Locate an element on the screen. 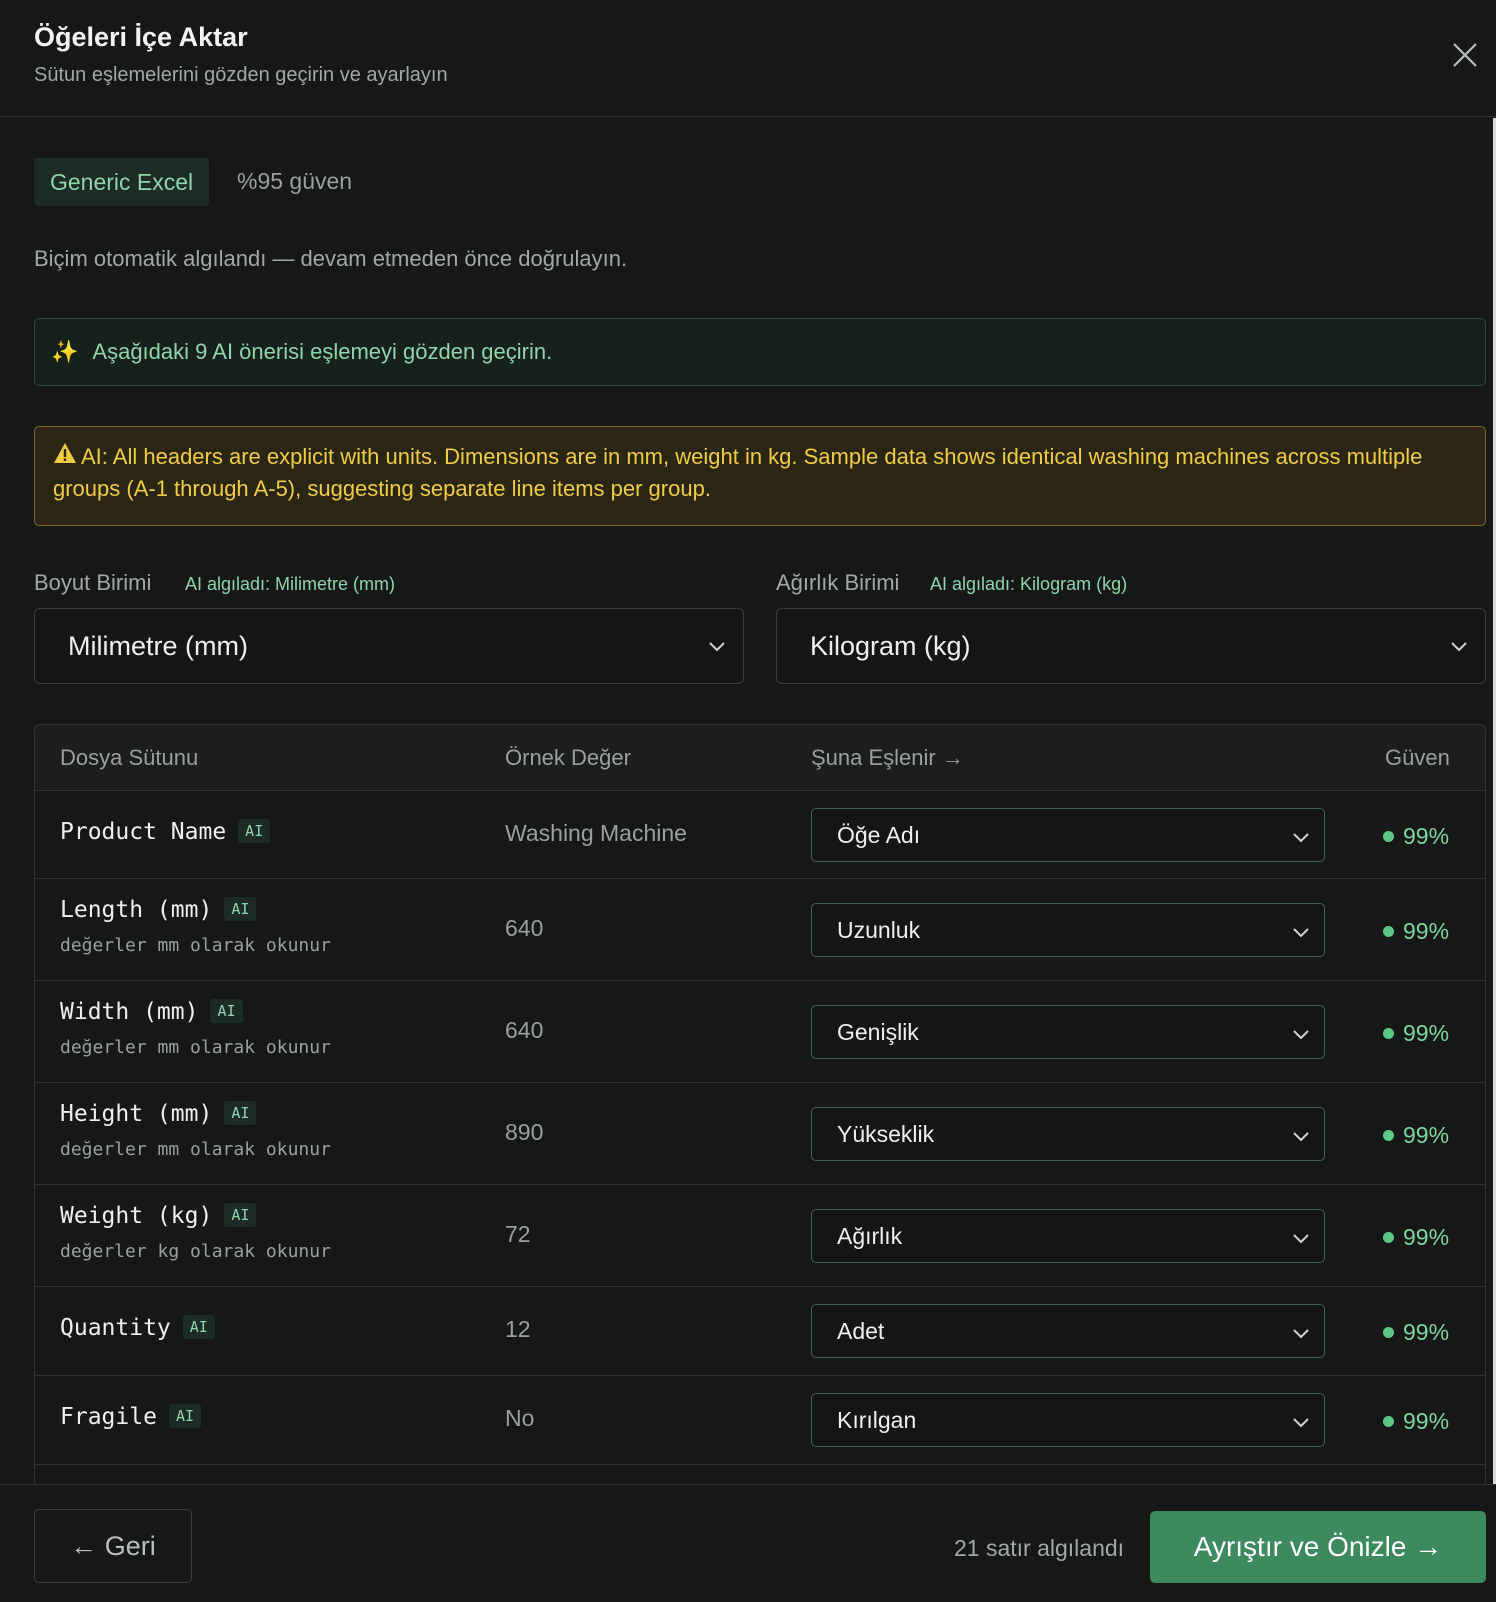  close-button is located at coordinates (1465, 55).